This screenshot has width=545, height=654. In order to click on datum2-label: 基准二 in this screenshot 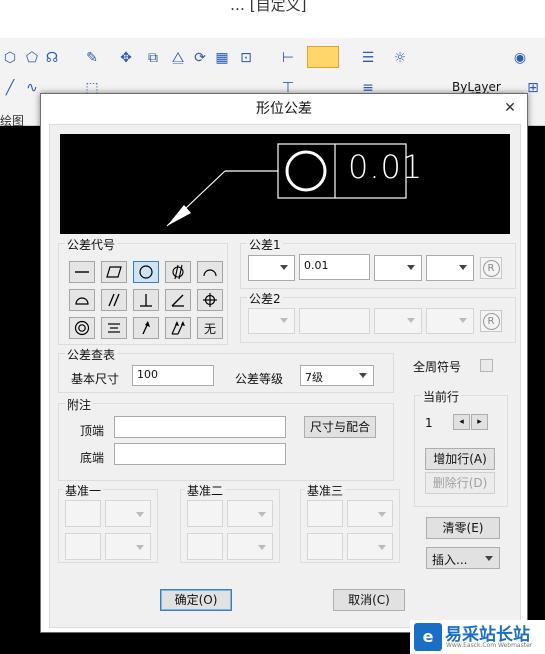, I will do `click(205, 490)`.